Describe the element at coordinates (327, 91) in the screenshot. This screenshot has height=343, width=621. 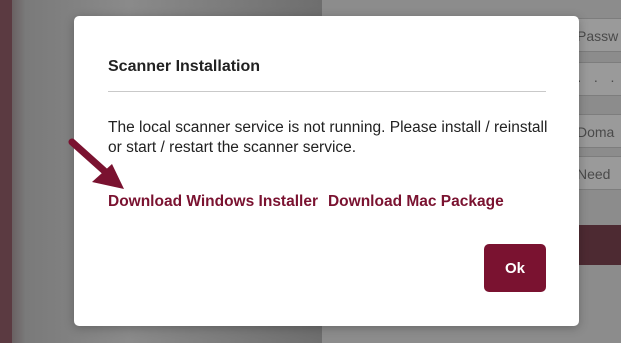
I see `dialog-divider` at that location.